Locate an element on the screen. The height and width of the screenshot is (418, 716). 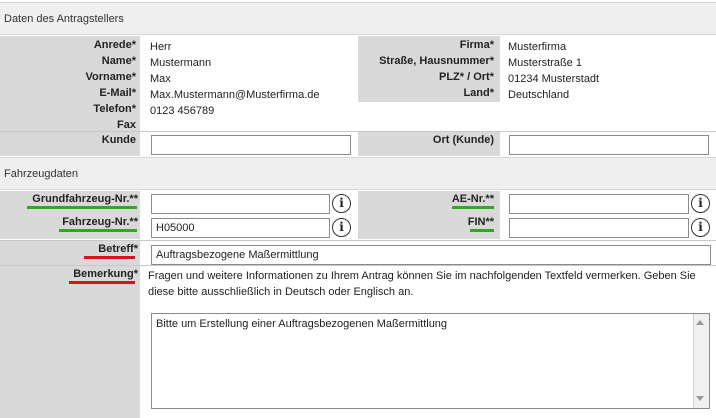
section-applicant-title: Daten des Antragstellers is located at coordinates (64, 18).